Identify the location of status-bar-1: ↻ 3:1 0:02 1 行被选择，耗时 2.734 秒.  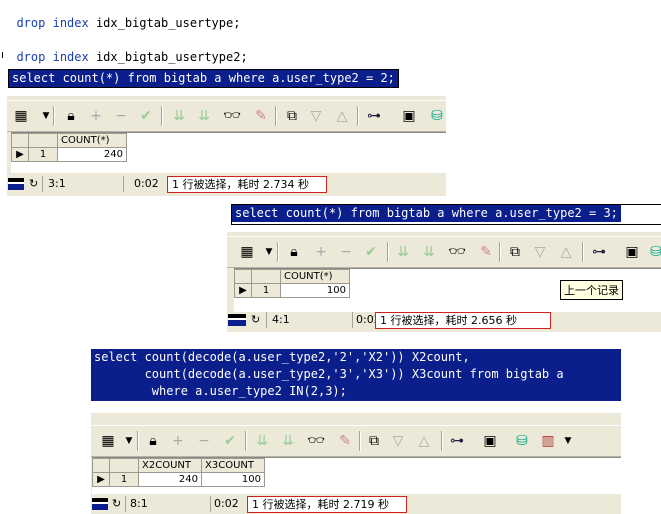
(226, 184).